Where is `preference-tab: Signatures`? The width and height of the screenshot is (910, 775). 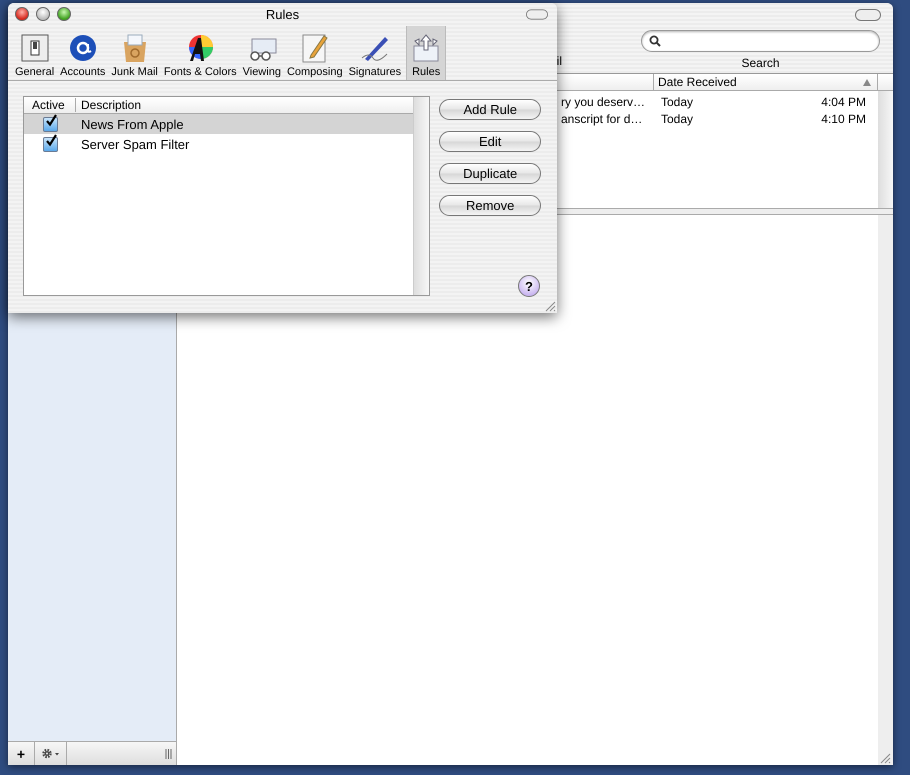
preference-tab: Signatures is located at coordinates (375, 53).